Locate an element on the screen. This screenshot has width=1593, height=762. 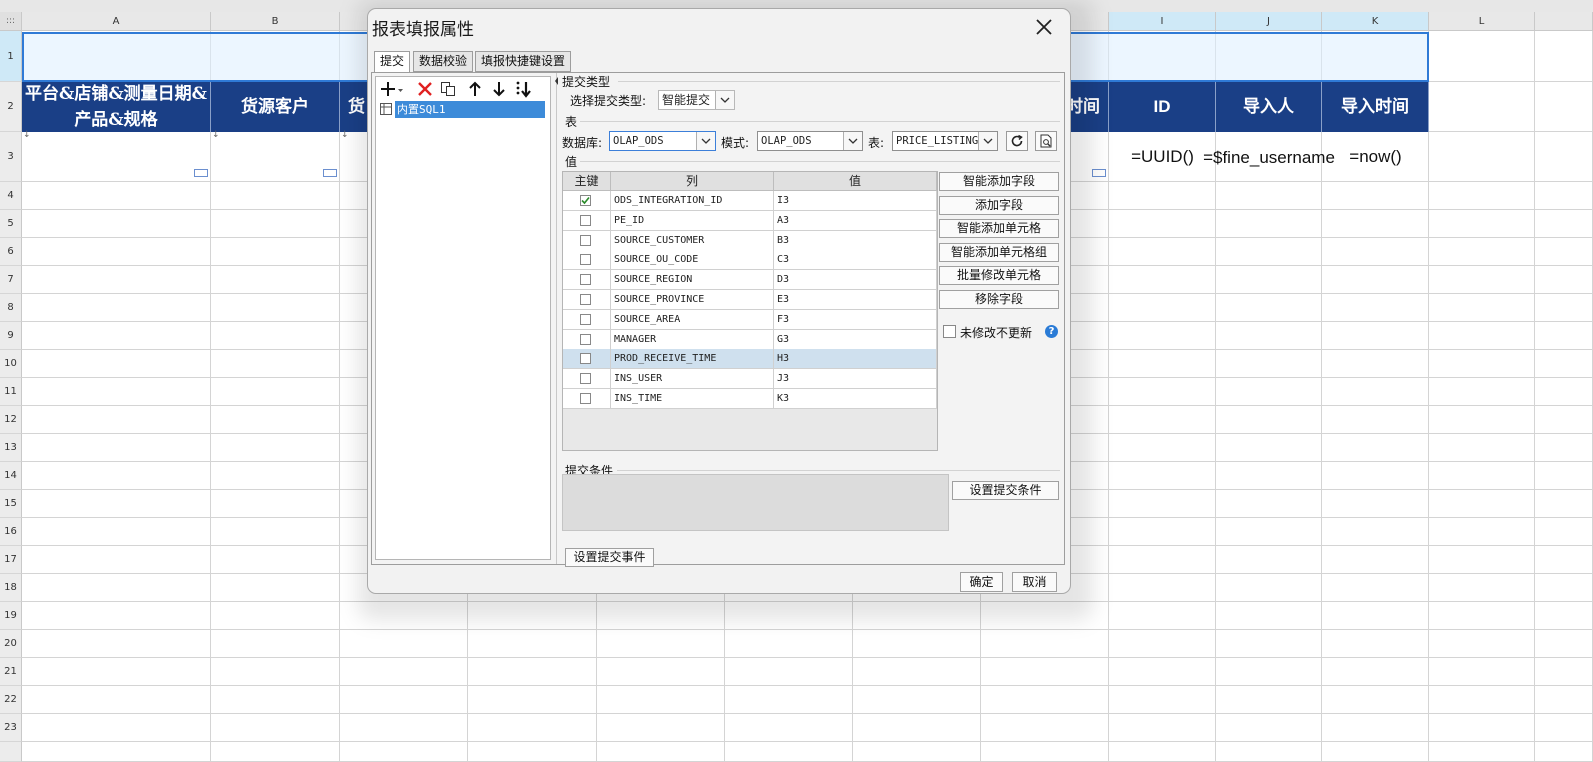
row-header: 7 is located at coordinates (11, 280).